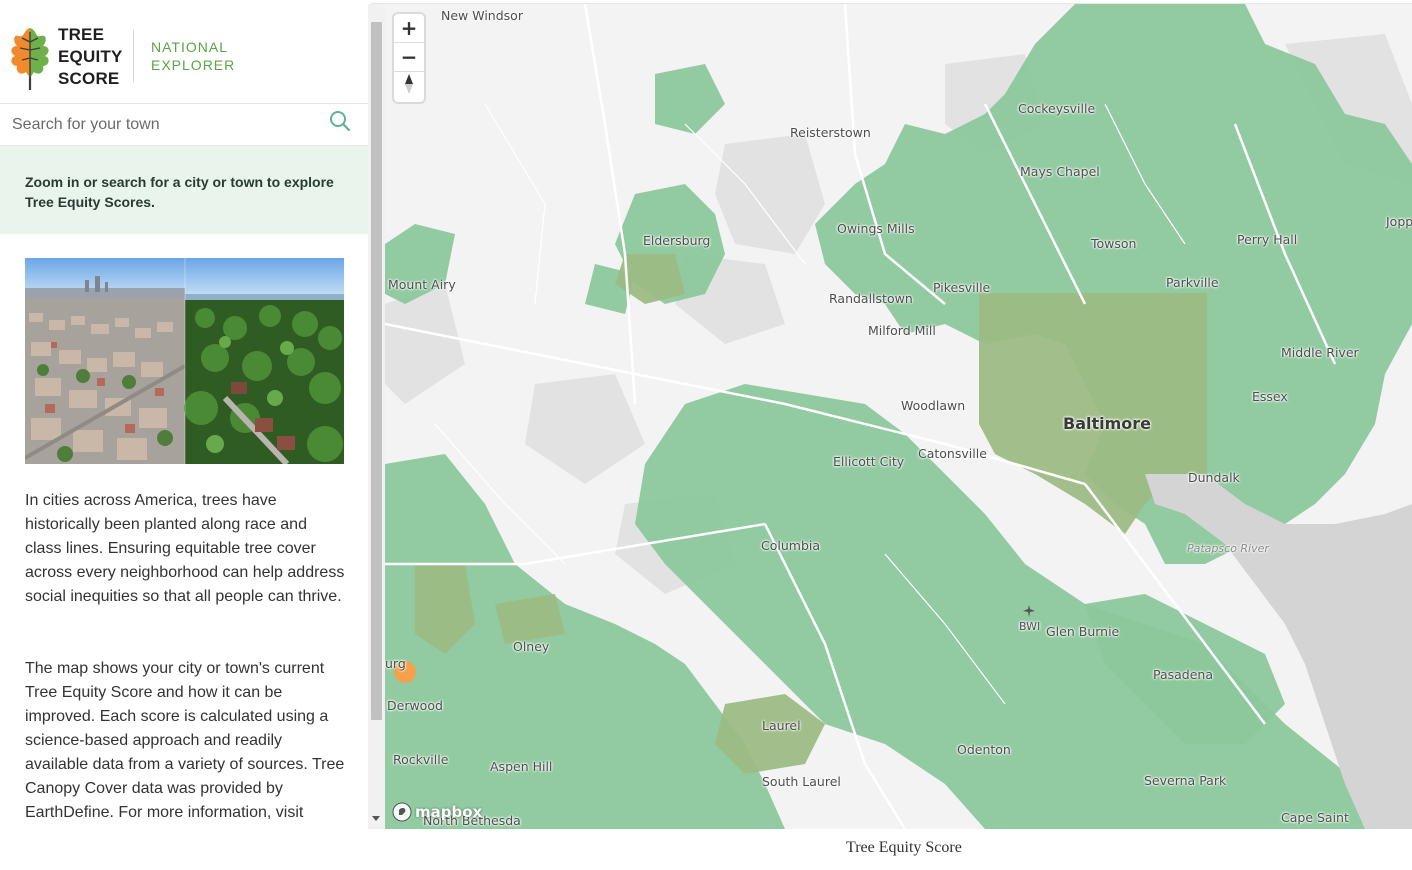 The height and width of the screenshot is (870, 1412). What do you see at coordinates (421, 759) in the screenshot?
I see `label-rockville: Rockville` at bounding box center [421, 759].